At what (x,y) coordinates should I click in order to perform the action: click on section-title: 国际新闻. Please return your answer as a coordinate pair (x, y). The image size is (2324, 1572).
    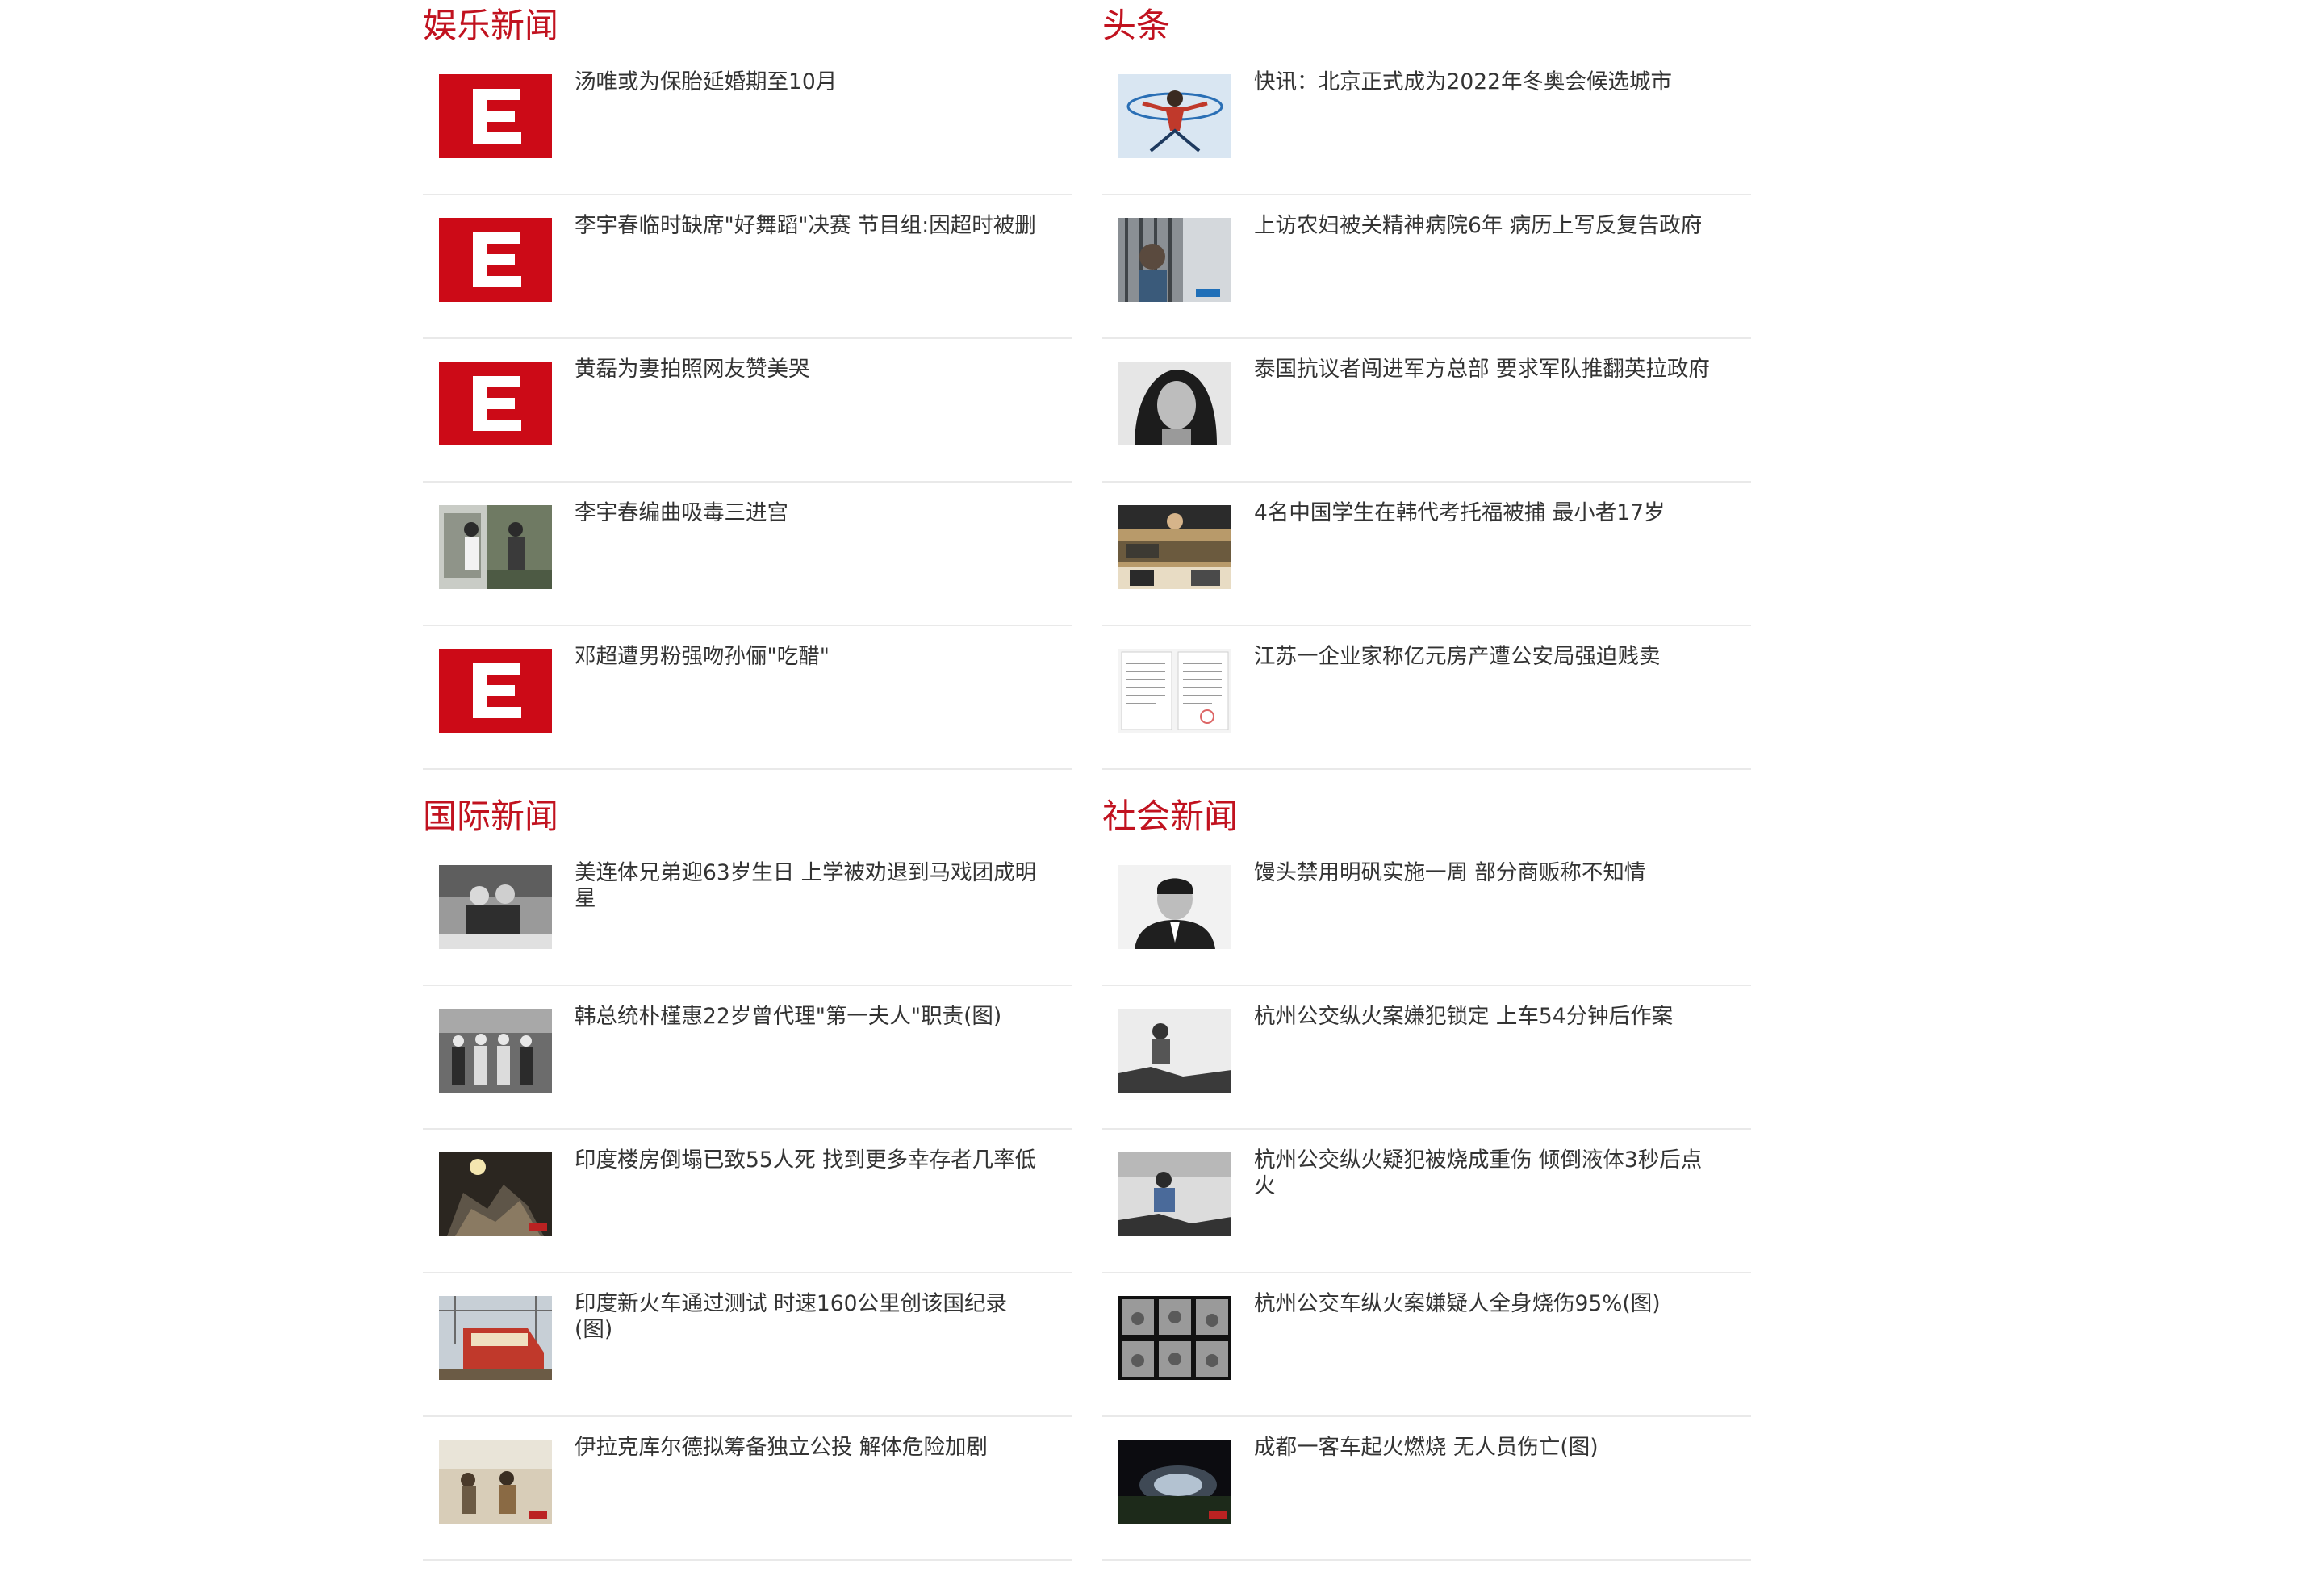
    Looking at the image, I should click on (490, 816).